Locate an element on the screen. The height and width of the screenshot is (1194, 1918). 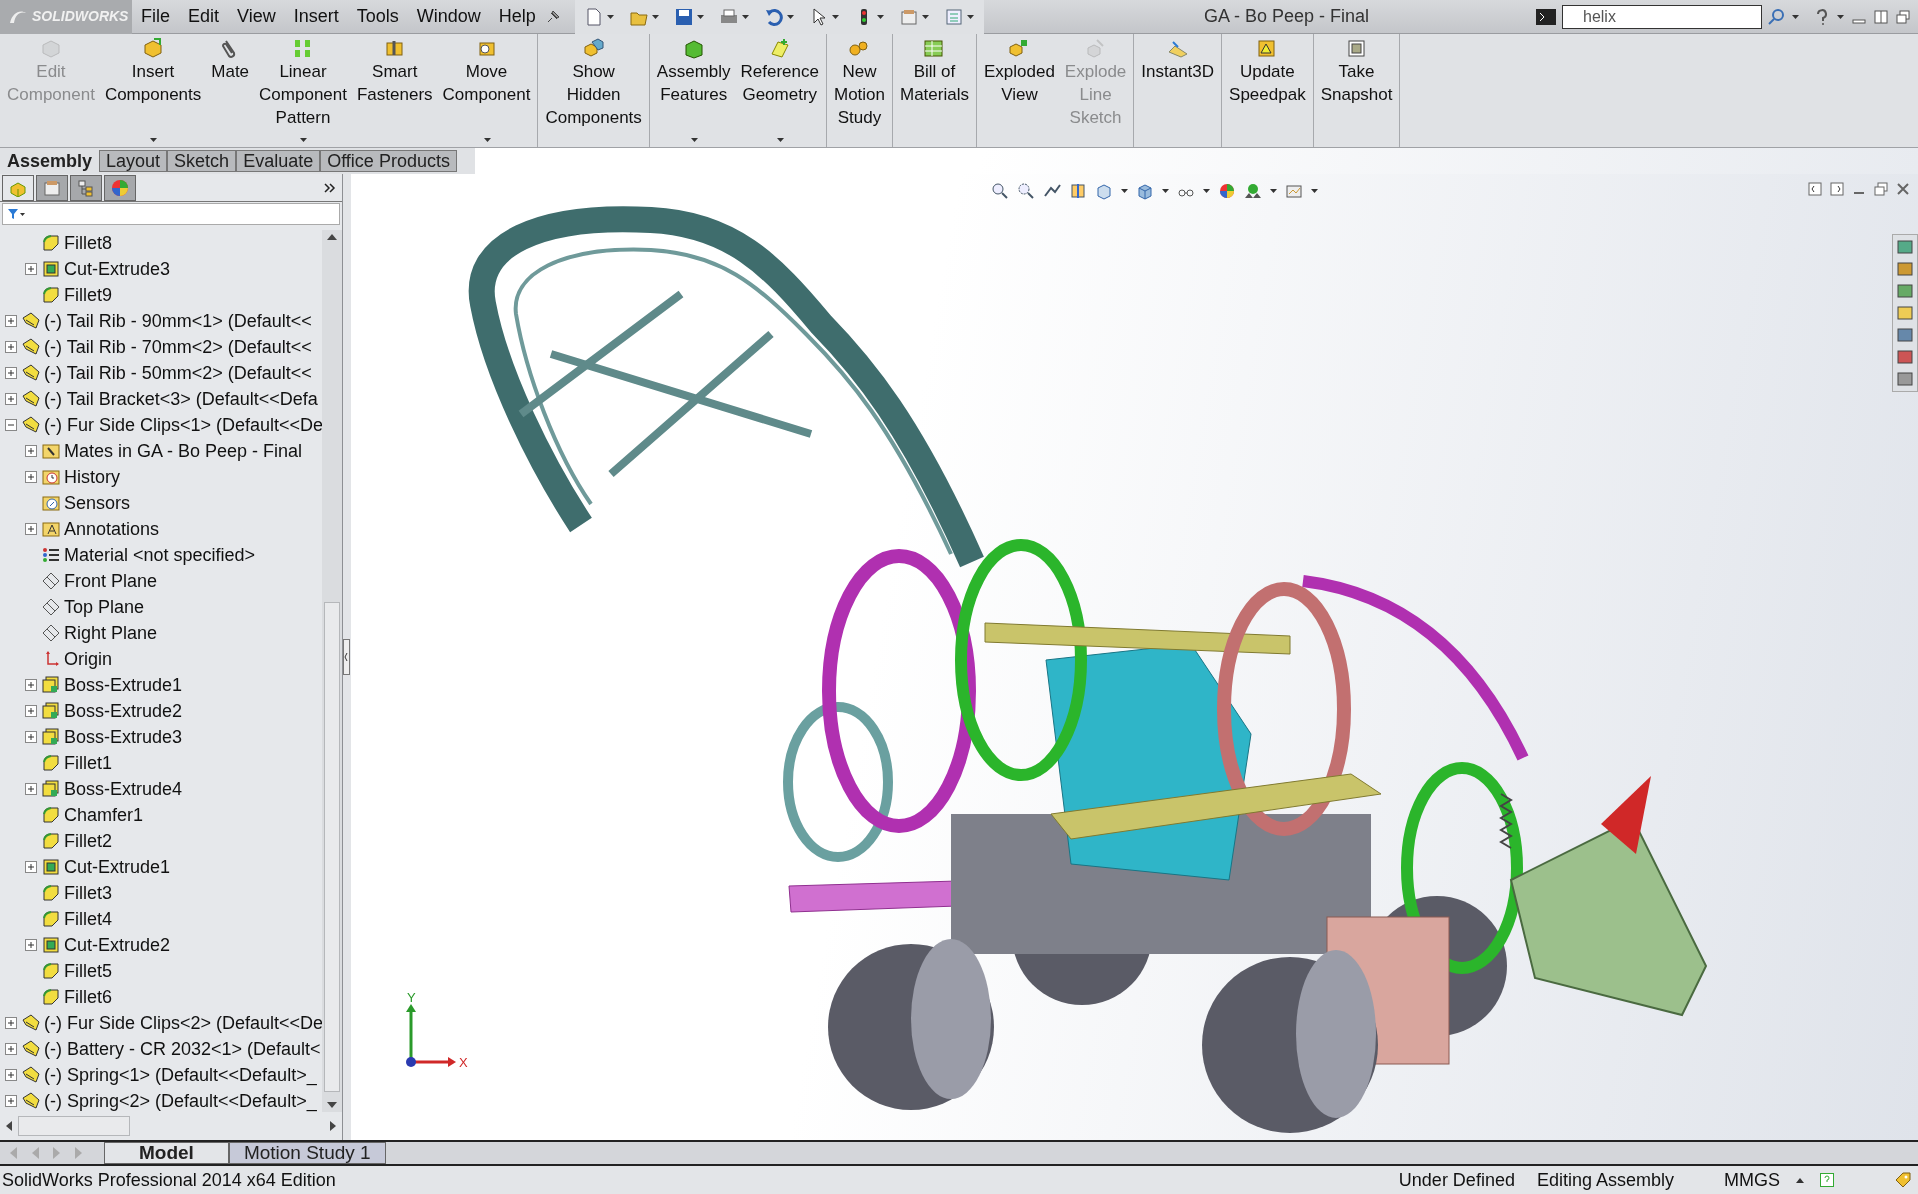
menu-item: Edit is located at coordinates (204, 16).